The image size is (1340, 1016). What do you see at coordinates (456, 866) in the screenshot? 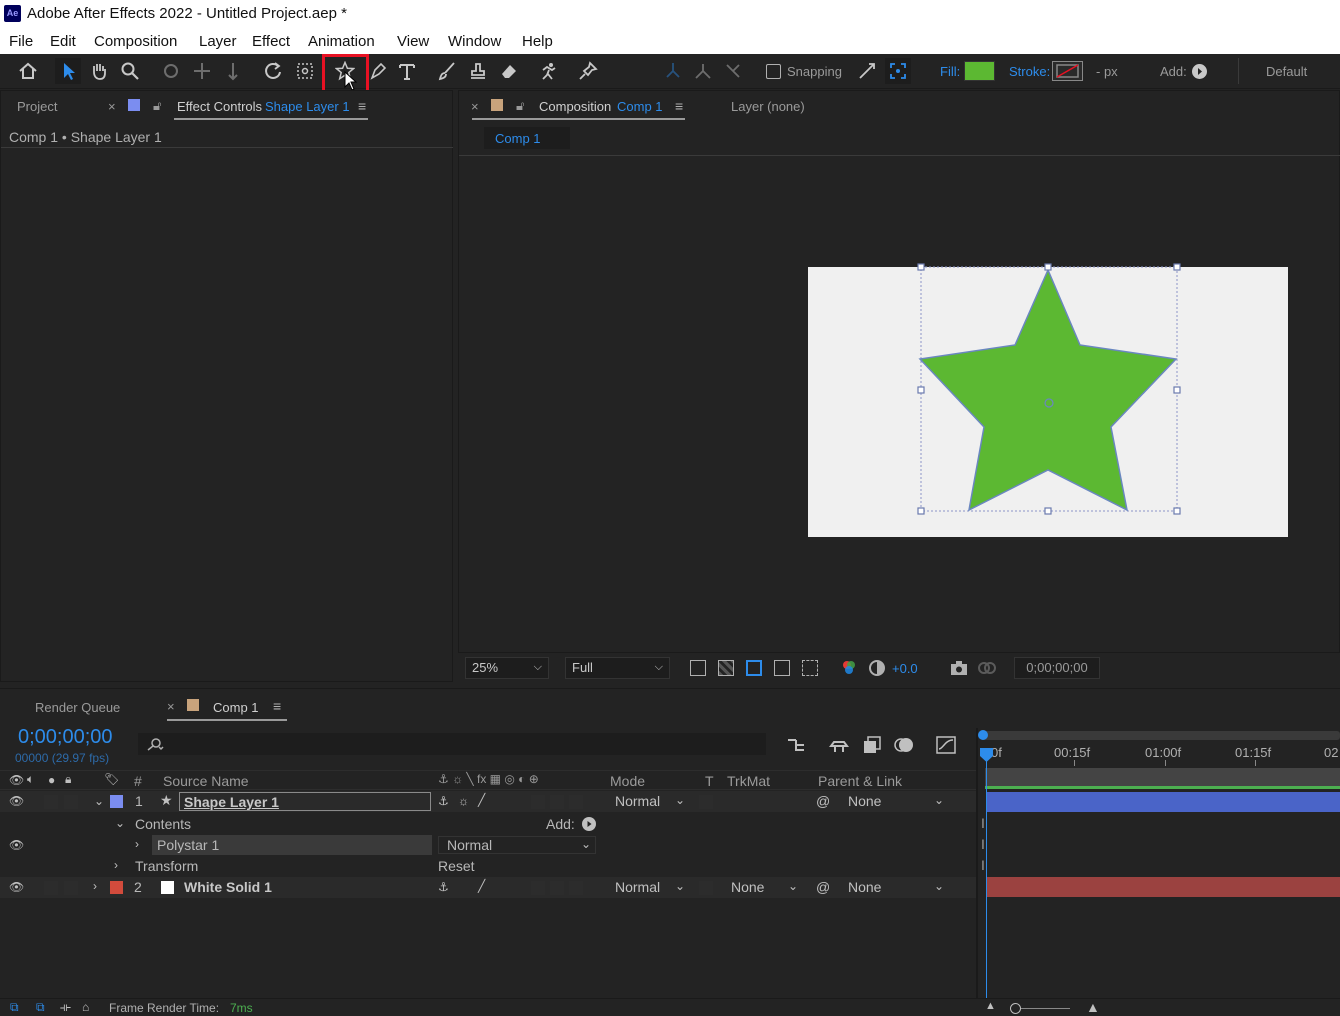
I see `reset-link: Reset` at bounding box center [456, 866].